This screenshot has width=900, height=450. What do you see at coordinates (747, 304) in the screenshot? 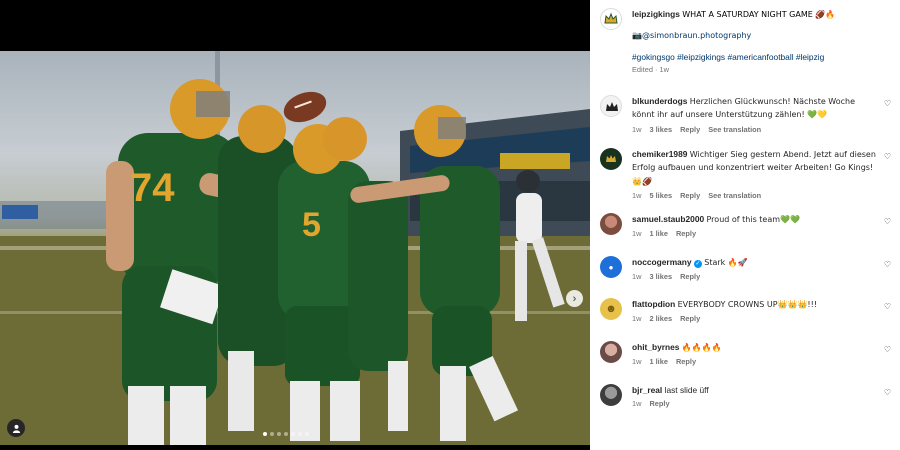
I see `comment-text: EVERYBODY CROWNS UP👑👑👑!!!` at bounding box center [747, 304].